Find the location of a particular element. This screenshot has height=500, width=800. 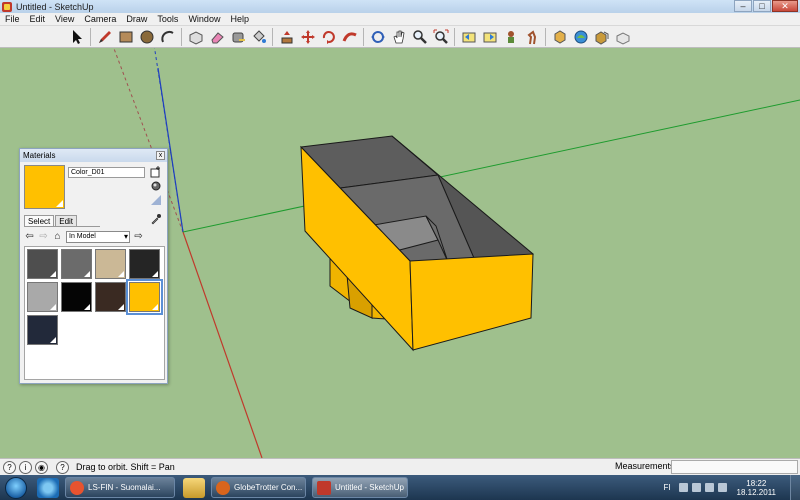

menu-camera: Camera is located at coordinates (100, 19).